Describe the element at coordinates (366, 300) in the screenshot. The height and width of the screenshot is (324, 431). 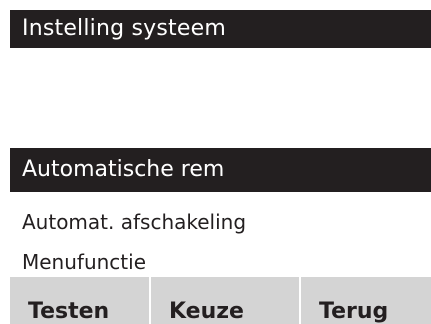
I see `terug-button: Terug` at that location.